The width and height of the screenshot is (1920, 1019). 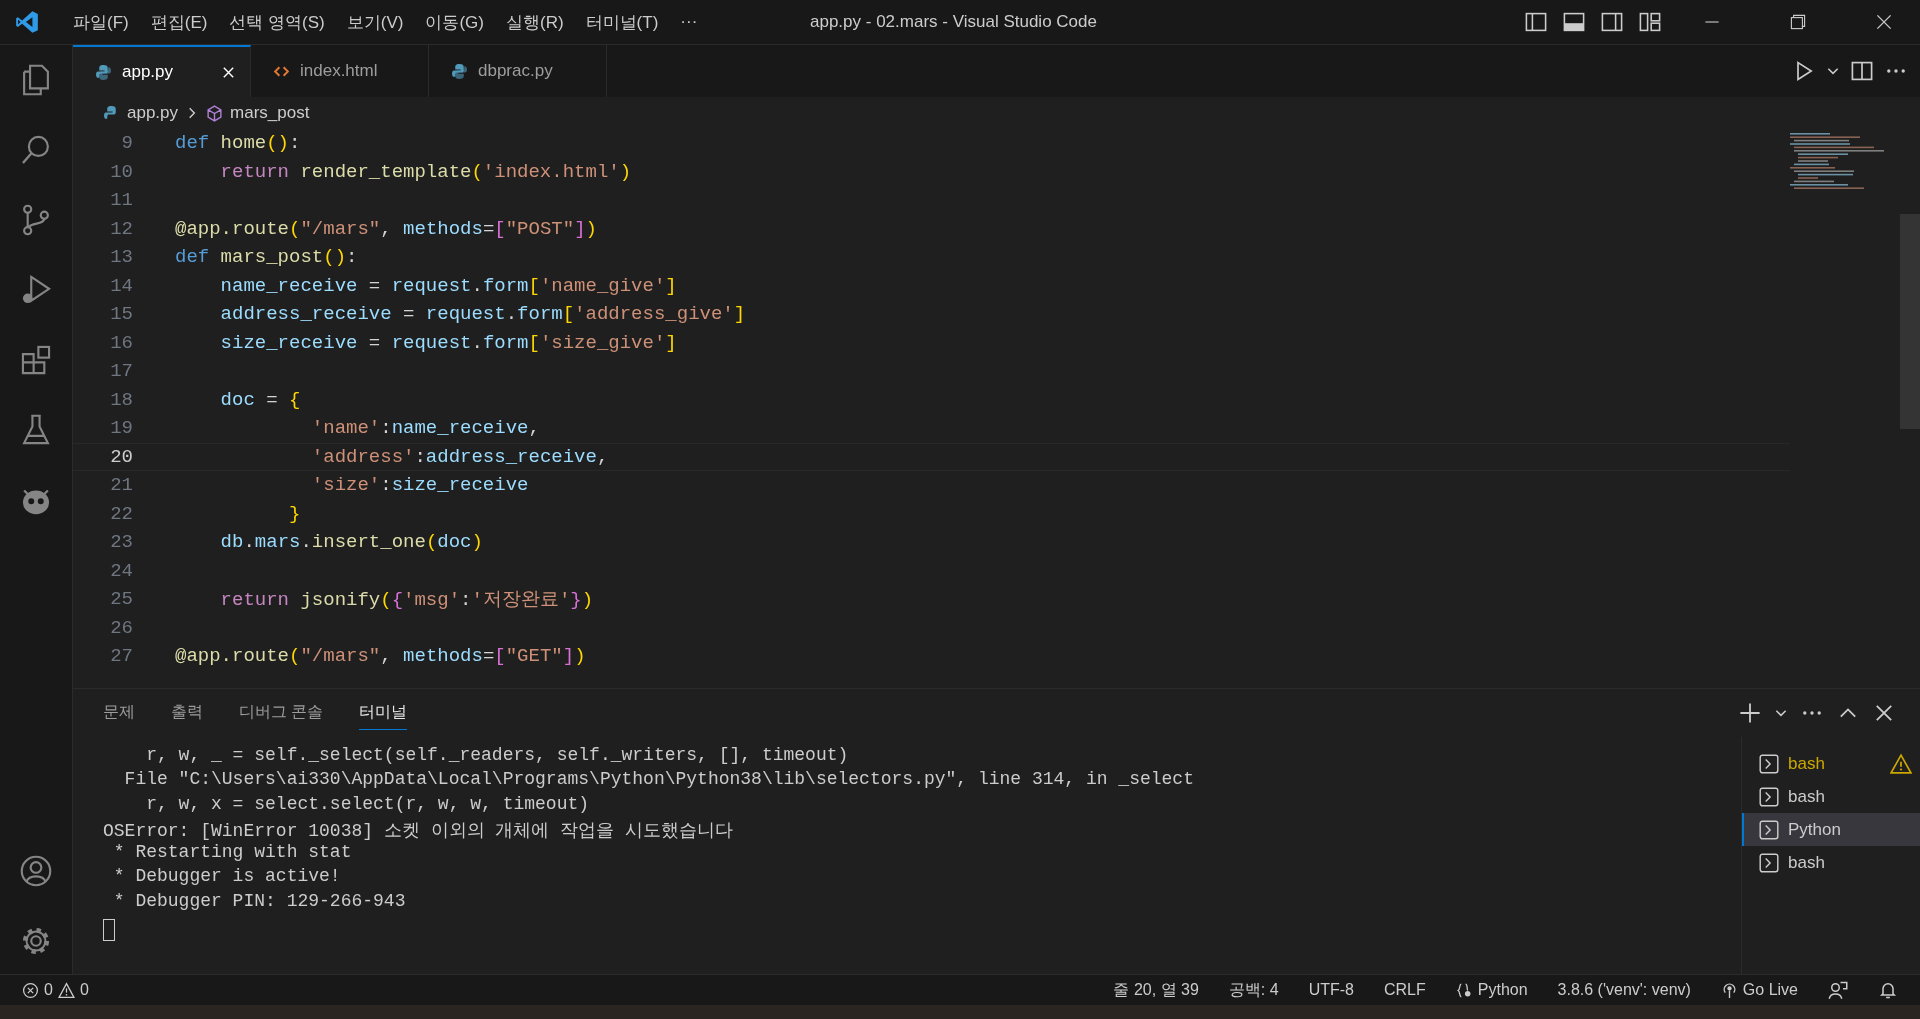 I want to click on terminal-cursor, so click(x=109, y=930).